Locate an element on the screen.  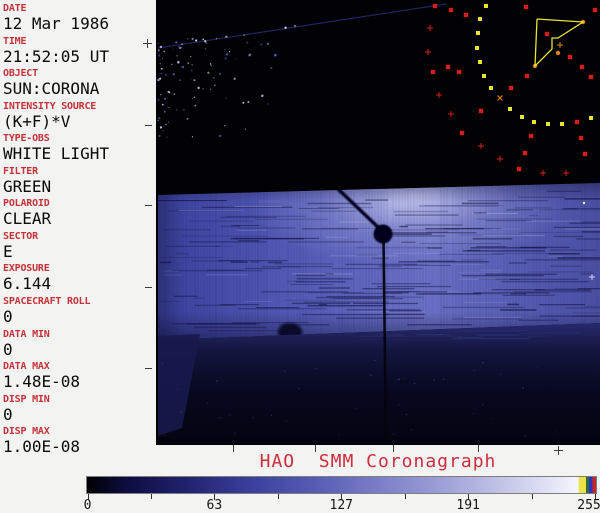
metadata-field: DATE 12 Mar 1986 is located at coordinates (56, 17).